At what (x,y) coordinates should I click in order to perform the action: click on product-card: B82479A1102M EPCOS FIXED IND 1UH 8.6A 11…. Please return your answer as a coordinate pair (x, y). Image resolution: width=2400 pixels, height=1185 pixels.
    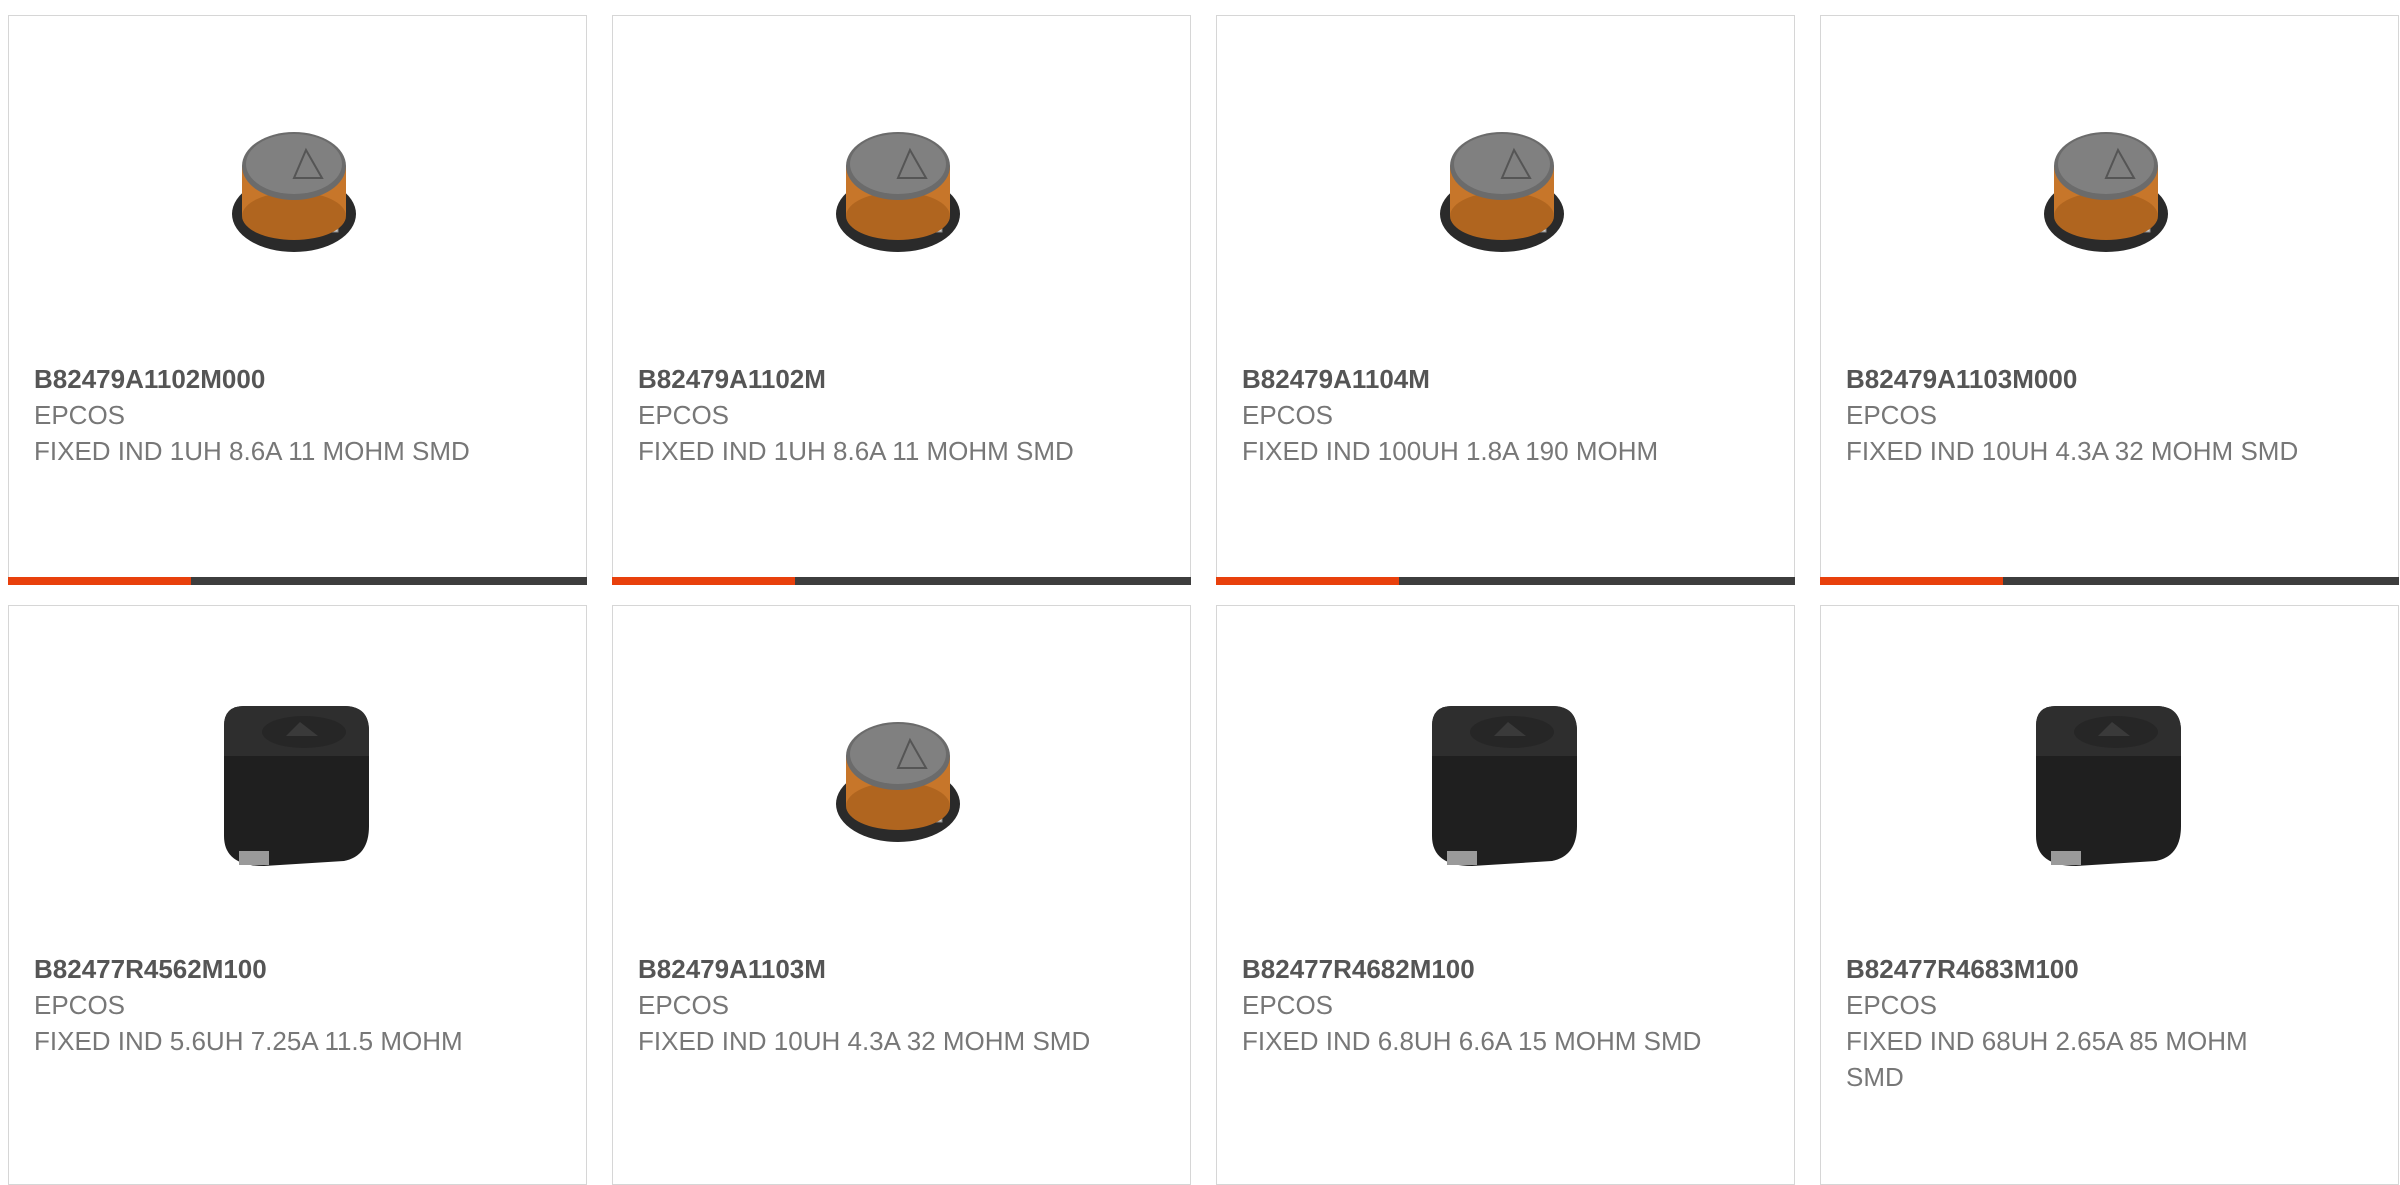
    Looking at the image, I should click on (901, 300).